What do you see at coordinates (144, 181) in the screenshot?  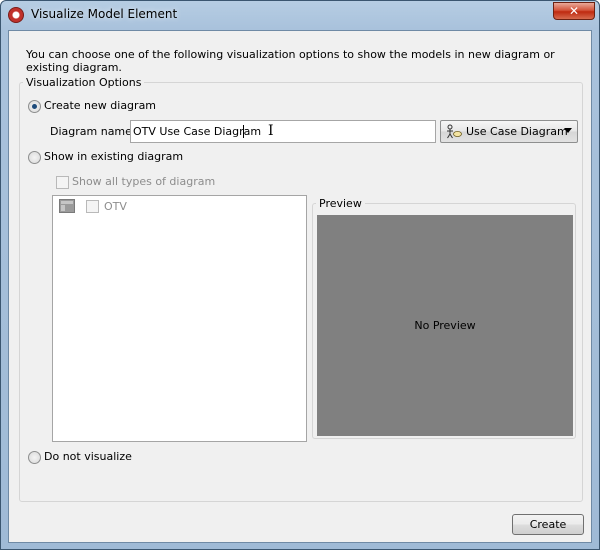 I see `show-all-types-label: Show all types of diagram` at bounding box center [144, 181].